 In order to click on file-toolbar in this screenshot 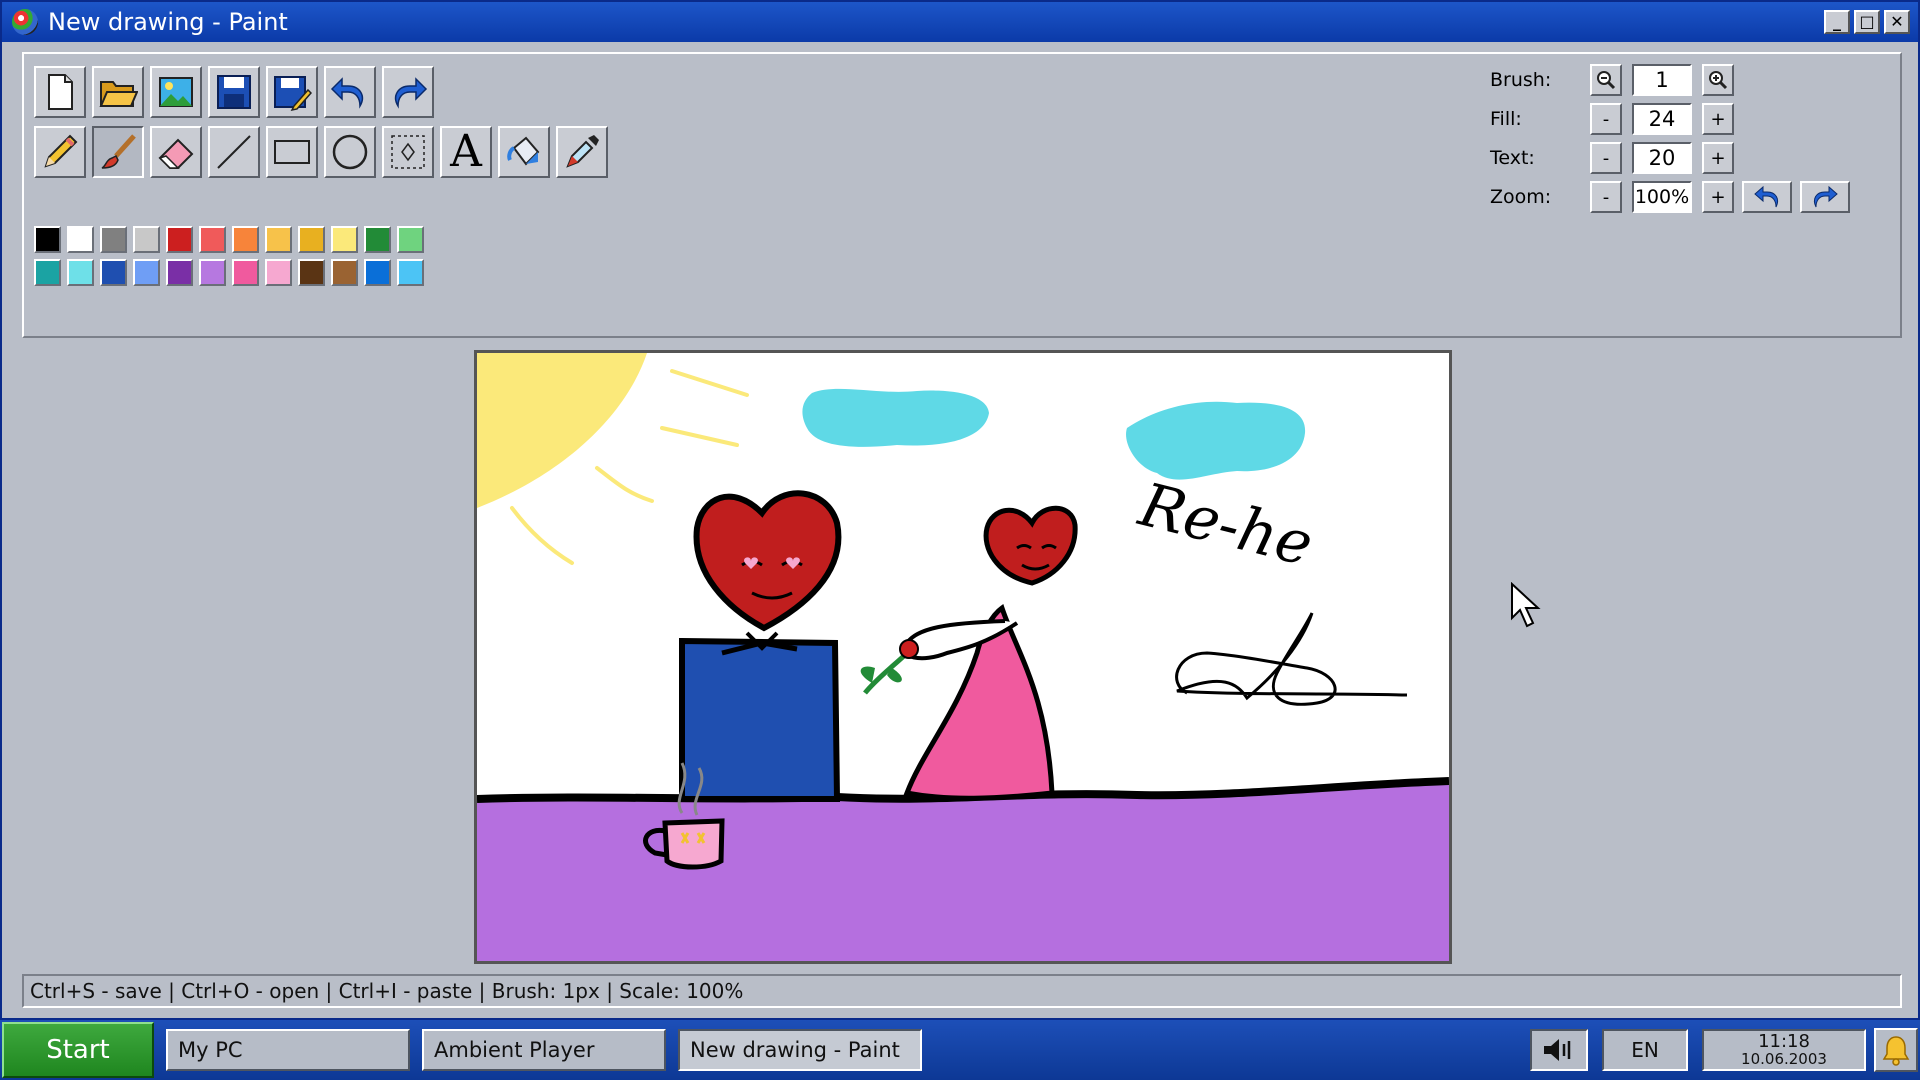, I will do `click(234, 92)`.